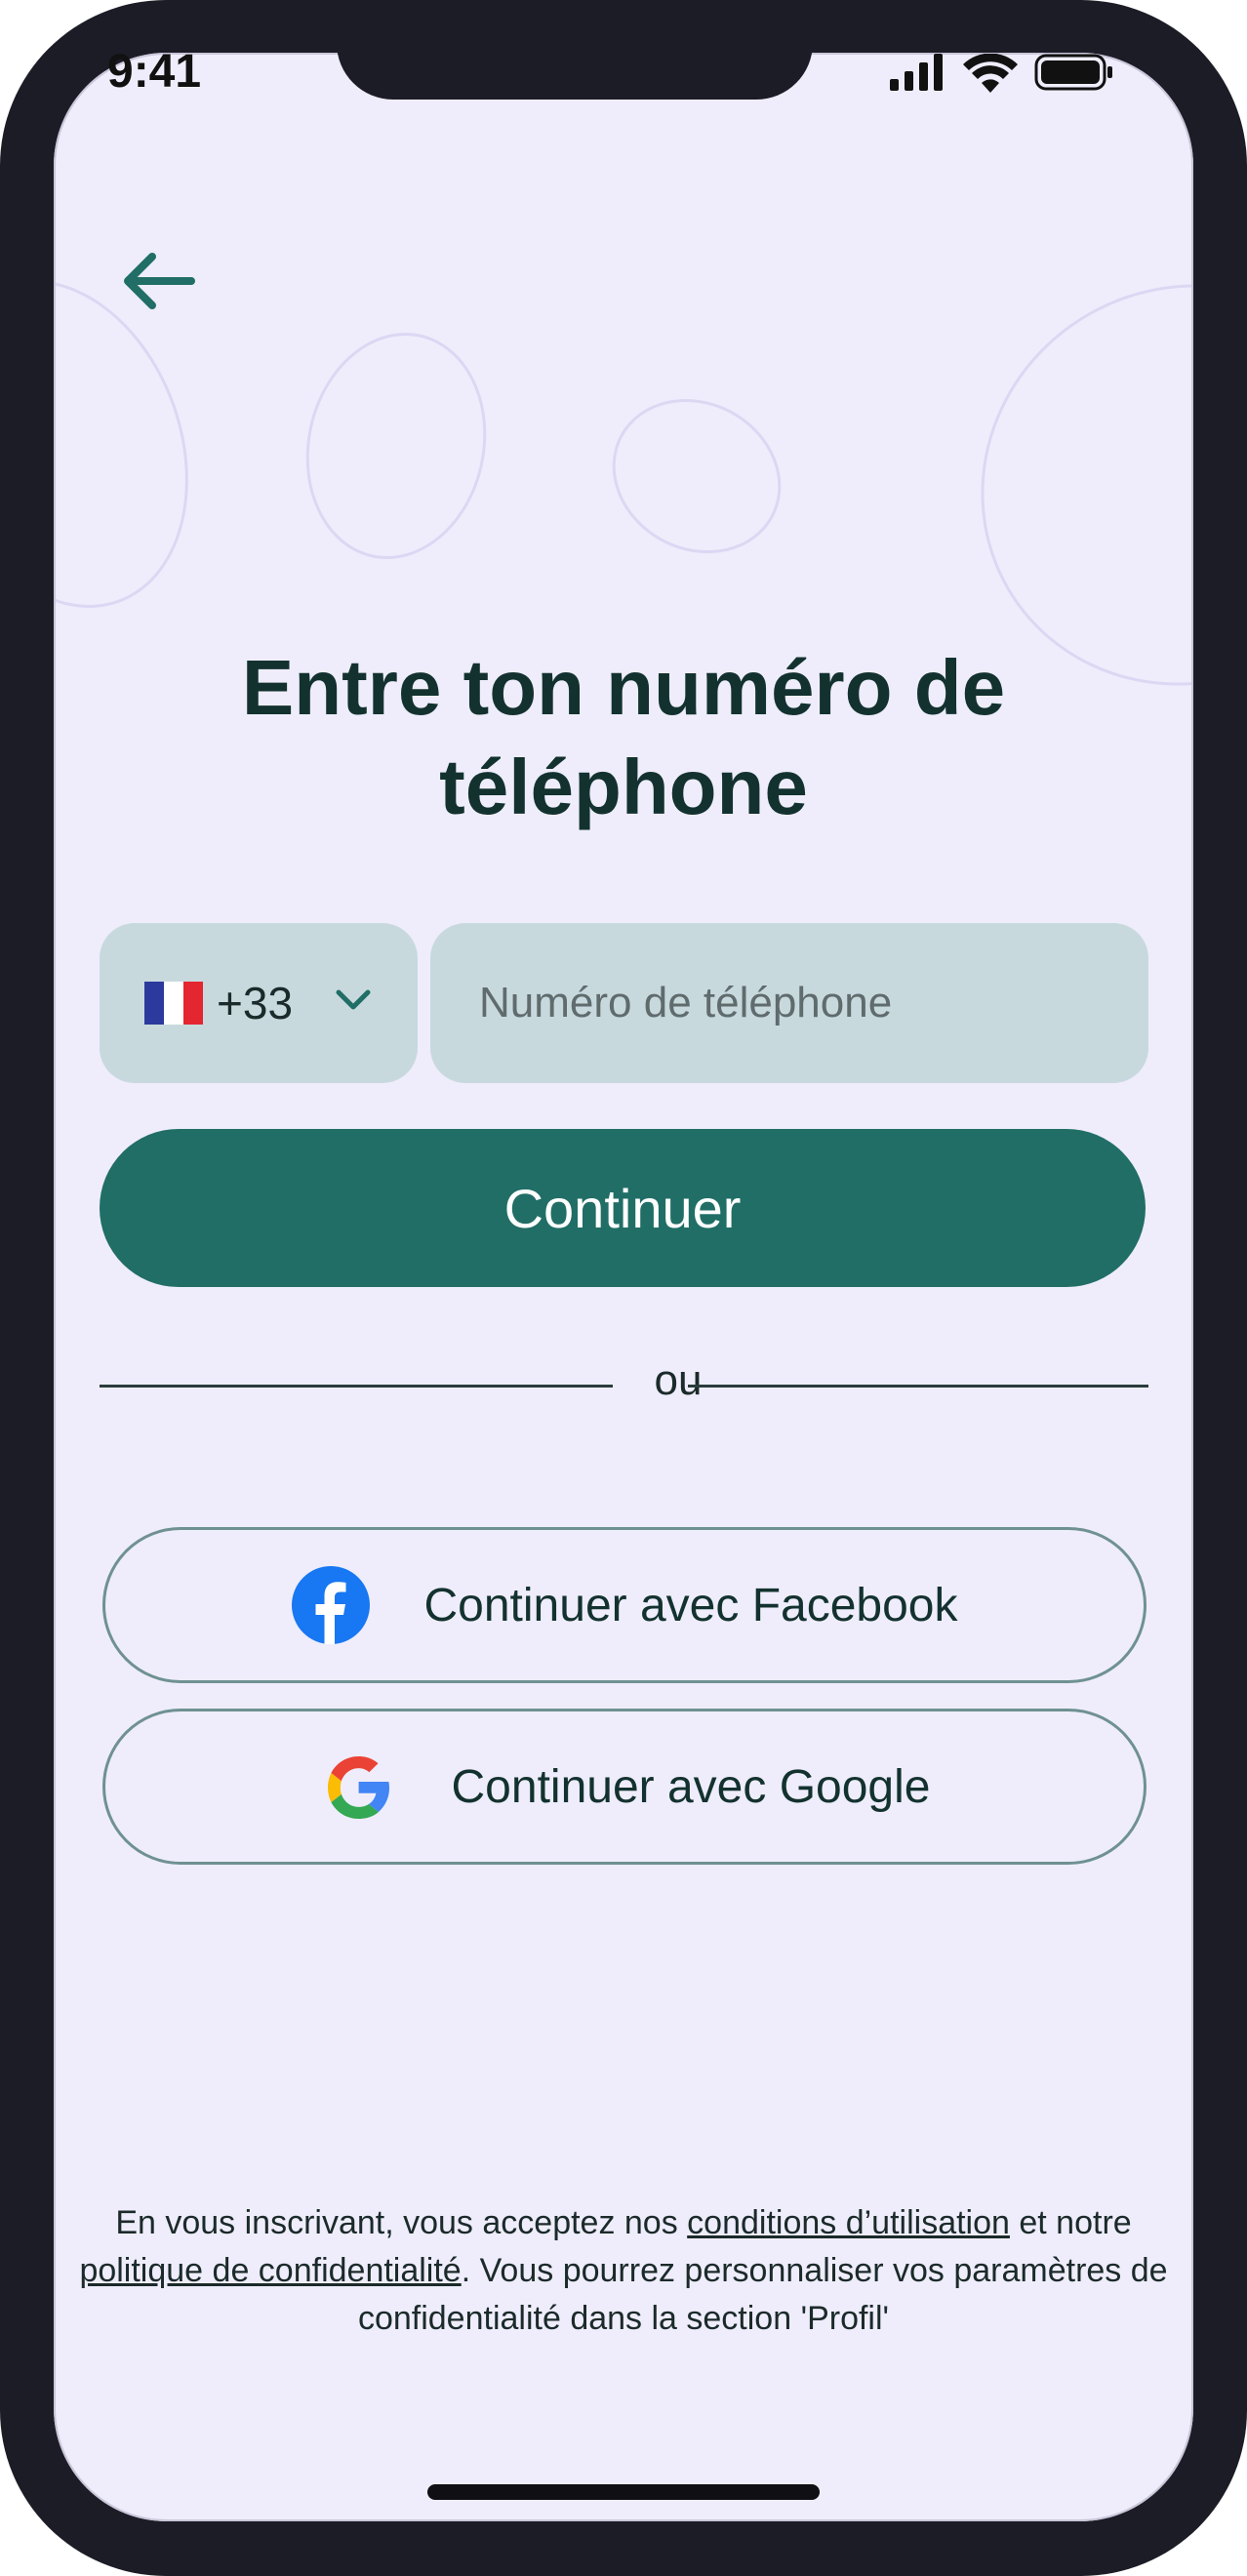 The height and width of the screenshot is (2576, 1247). I want to click on arrow-left-icon, so click(159, 281).